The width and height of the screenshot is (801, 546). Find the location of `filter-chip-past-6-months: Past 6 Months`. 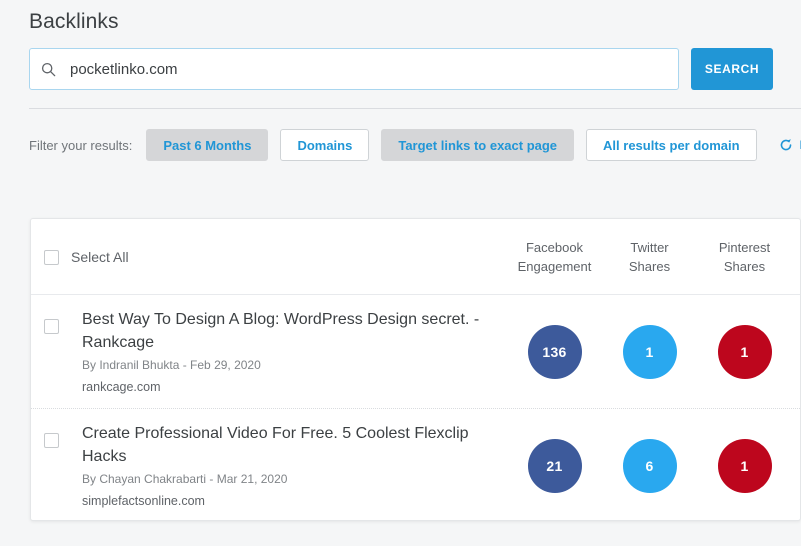

filter-chip-past-6-months: Past 6 Months is located at coordinates (207, 145).